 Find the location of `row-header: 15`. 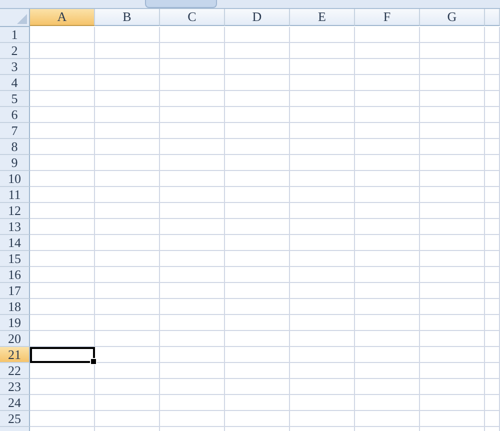

row-header: 15 is located at coordinates (15, 259).